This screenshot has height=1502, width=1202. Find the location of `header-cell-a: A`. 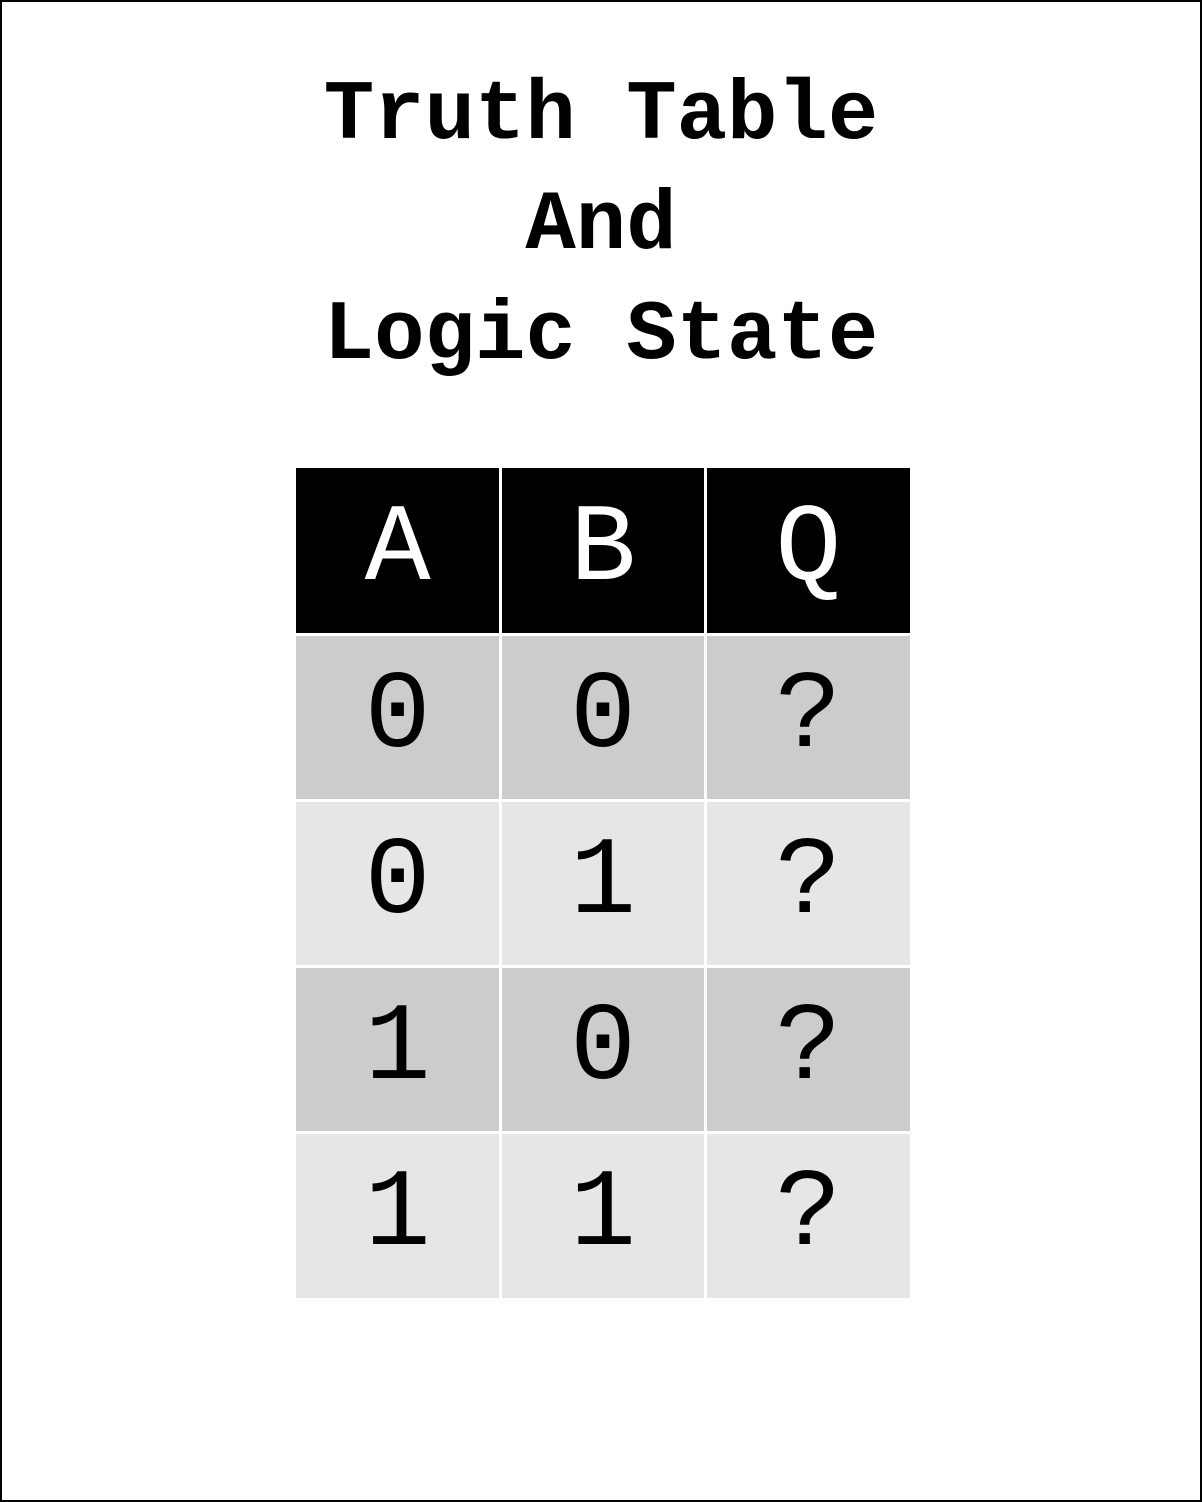

header-cell-a: A is located at coordinates (399, 552).